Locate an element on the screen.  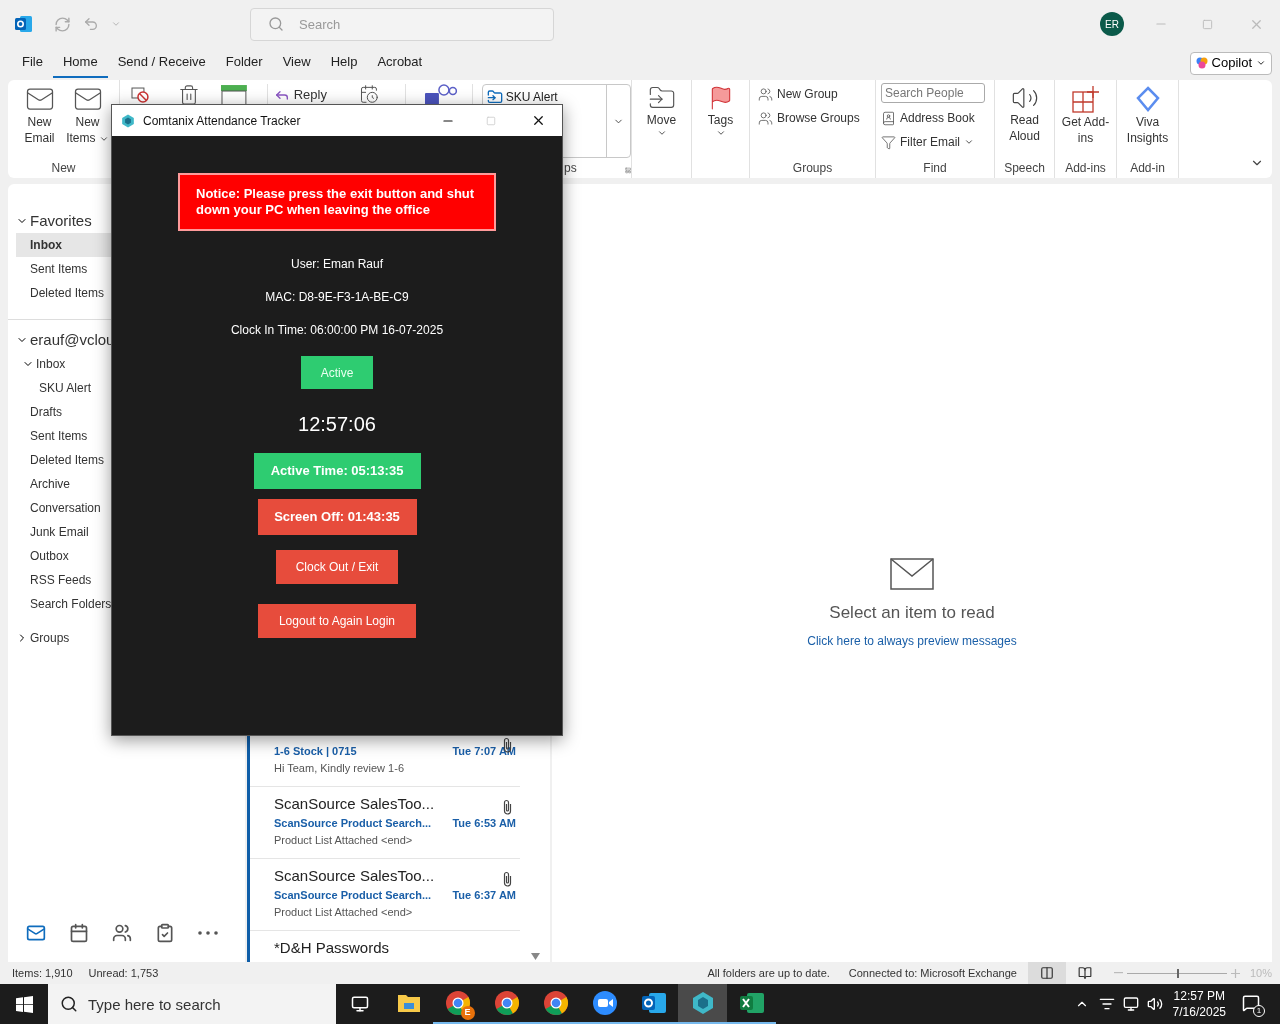
new-button: New Email is located at coordinates (39, 122).